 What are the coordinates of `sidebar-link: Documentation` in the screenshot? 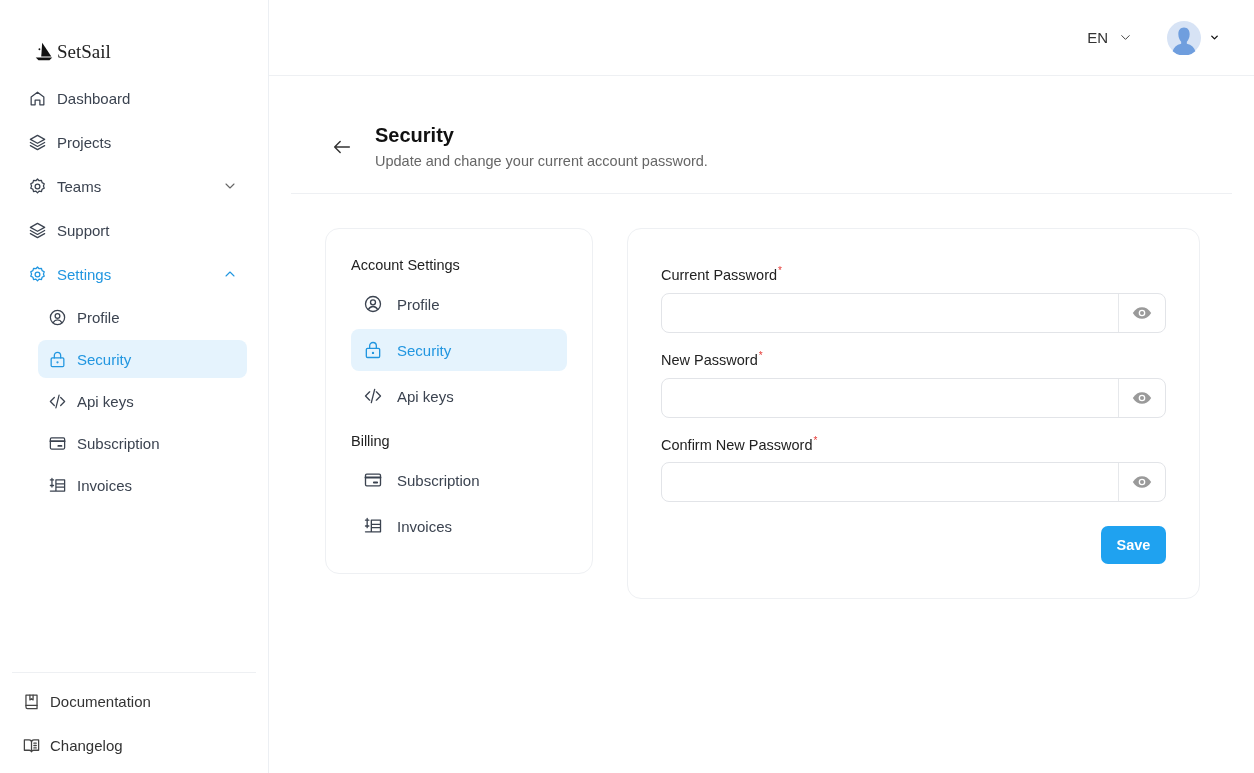 It's located at (134, 701).